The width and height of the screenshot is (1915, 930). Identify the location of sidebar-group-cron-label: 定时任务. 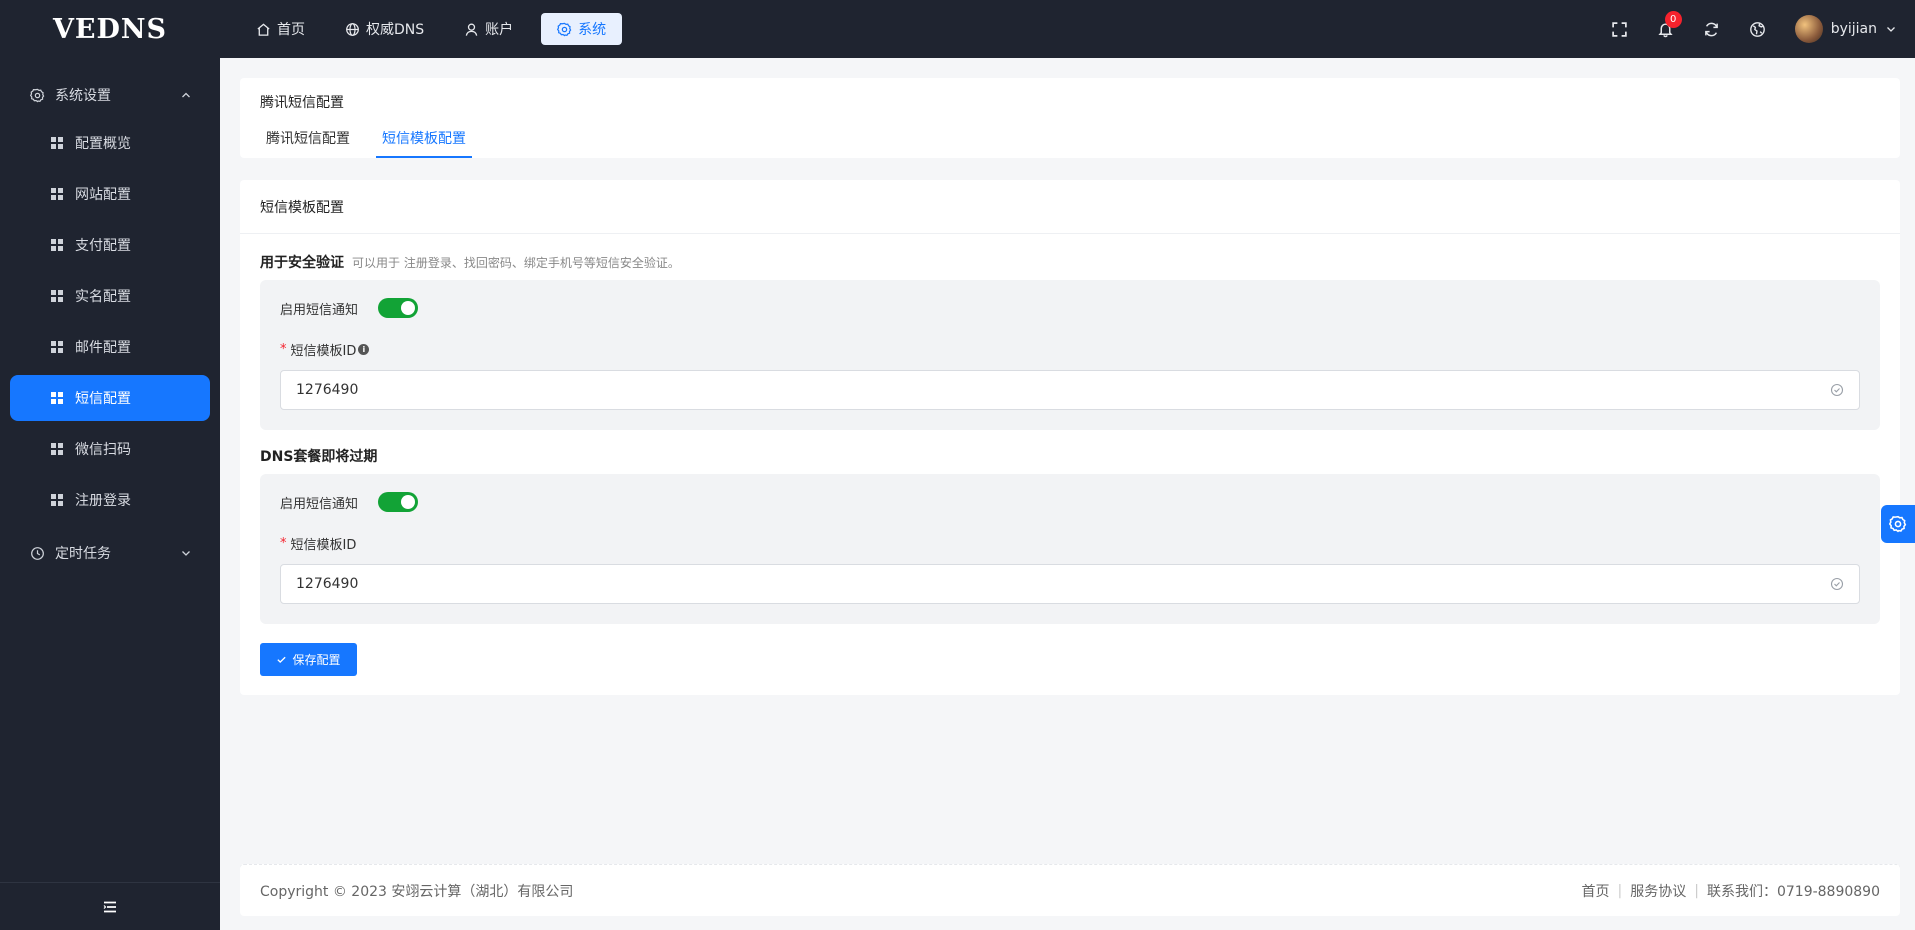
(83, 554).